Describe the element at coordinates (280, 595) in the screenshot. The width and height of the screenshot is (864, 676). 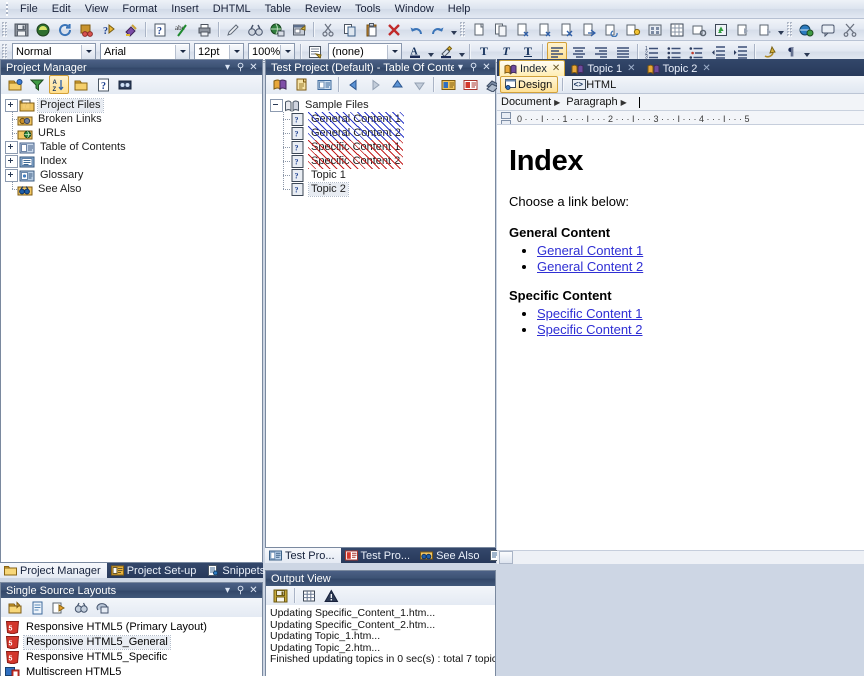
I see `save-icon` at that location.